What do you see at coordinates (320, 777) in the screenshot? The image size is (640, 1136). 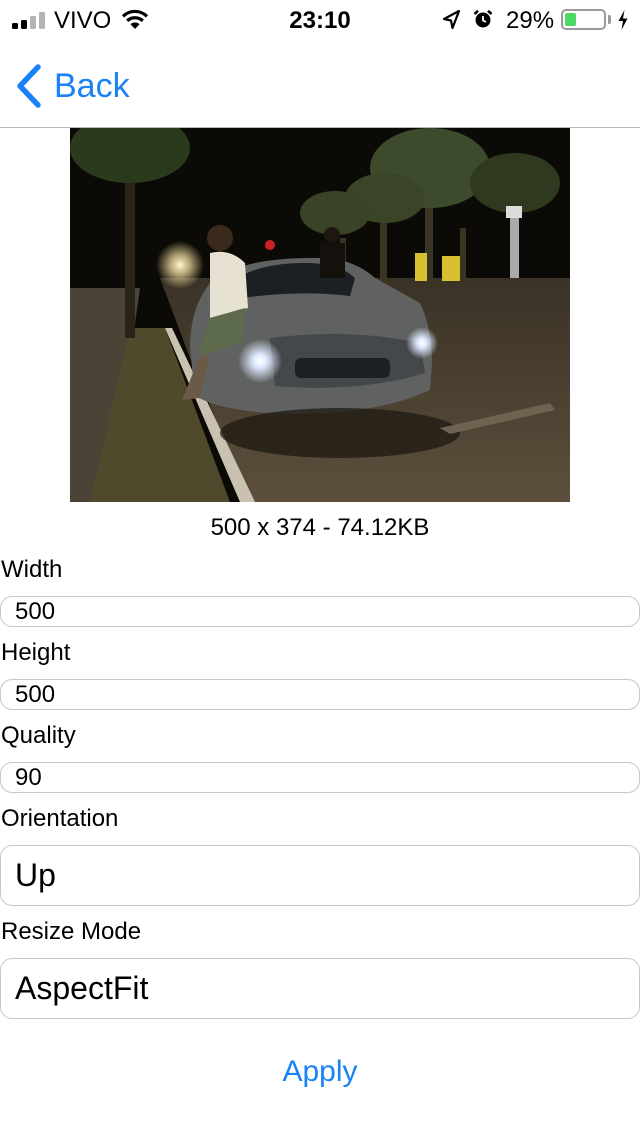 I see `quality-input` at bounding box center [320, 777].